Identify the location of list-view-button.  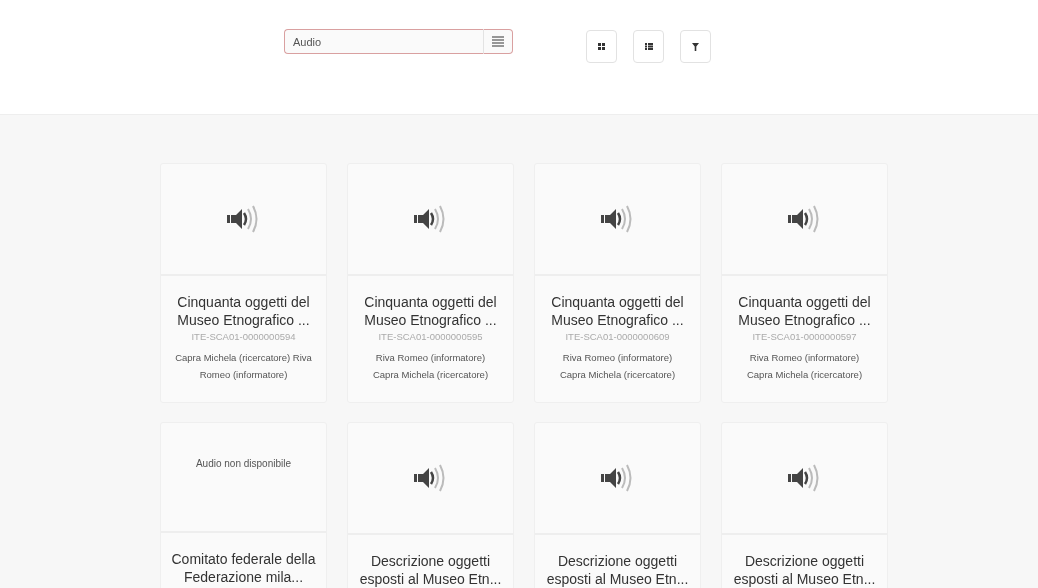
(648, 46).